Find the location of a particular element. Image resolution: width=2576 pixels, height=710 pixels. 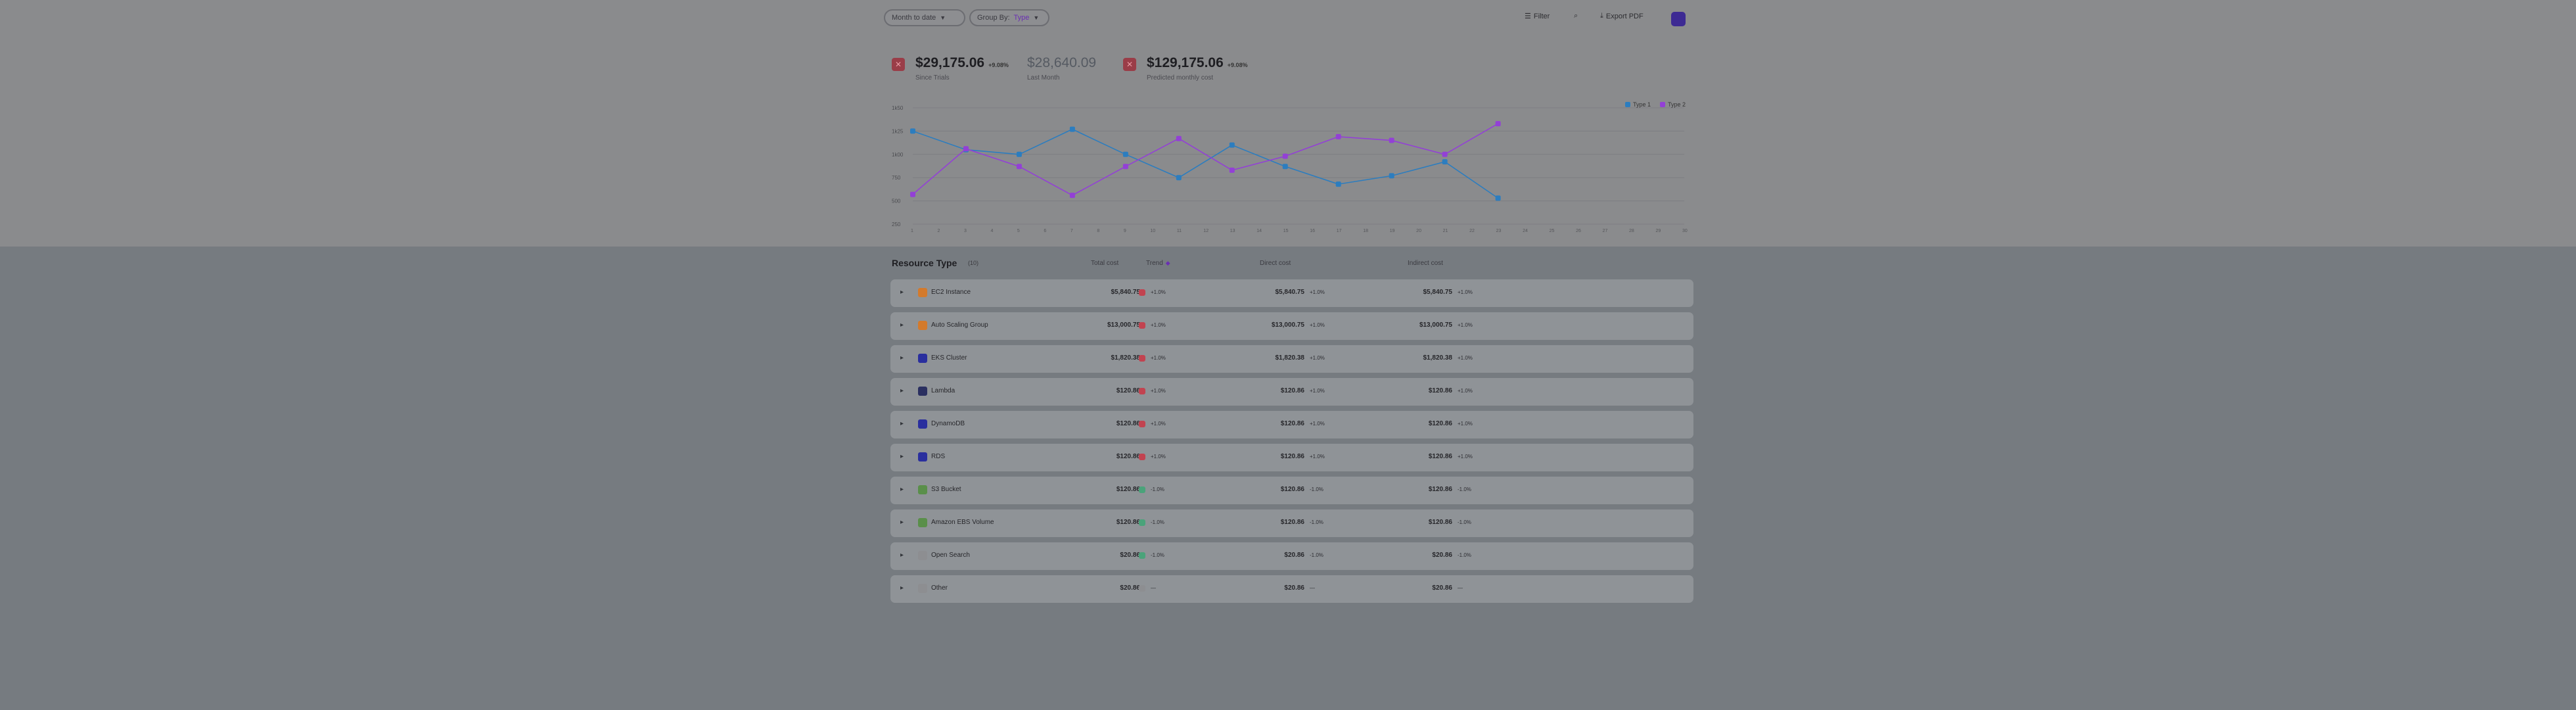

resource-name: Amazon EBS Volume is located at coordinates (962, 522).